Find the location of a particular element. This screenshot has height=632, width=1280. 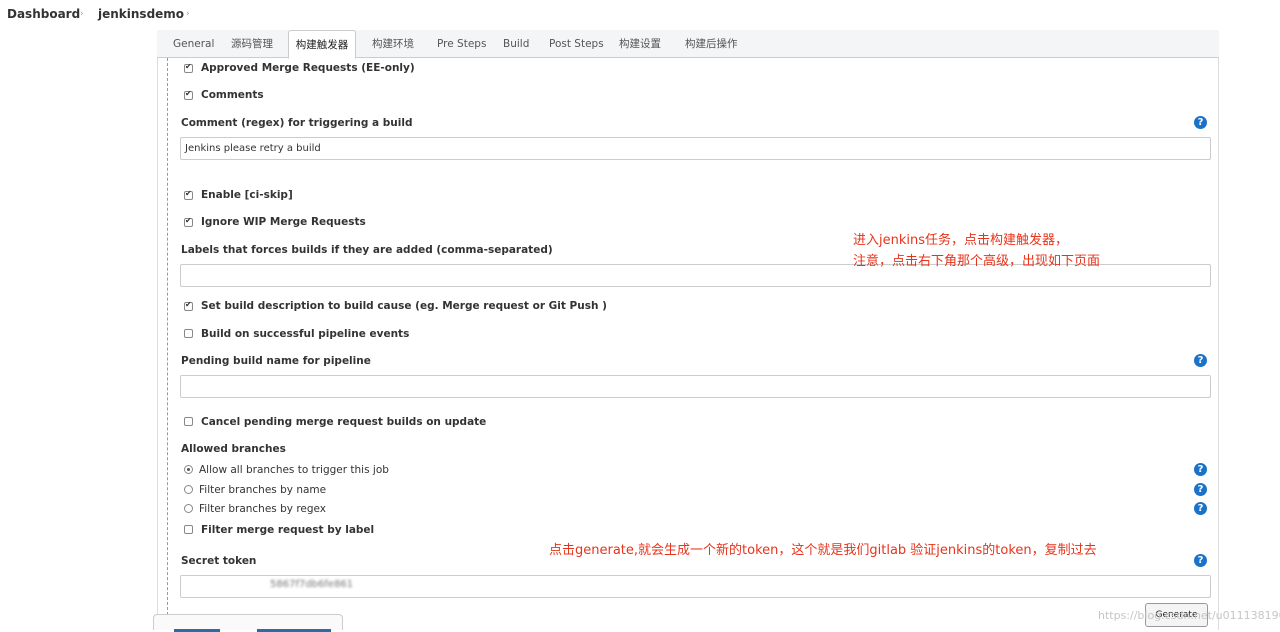

watermark: https://blog.csdn.net/u011138190 is located at coordinates (1189, 615).